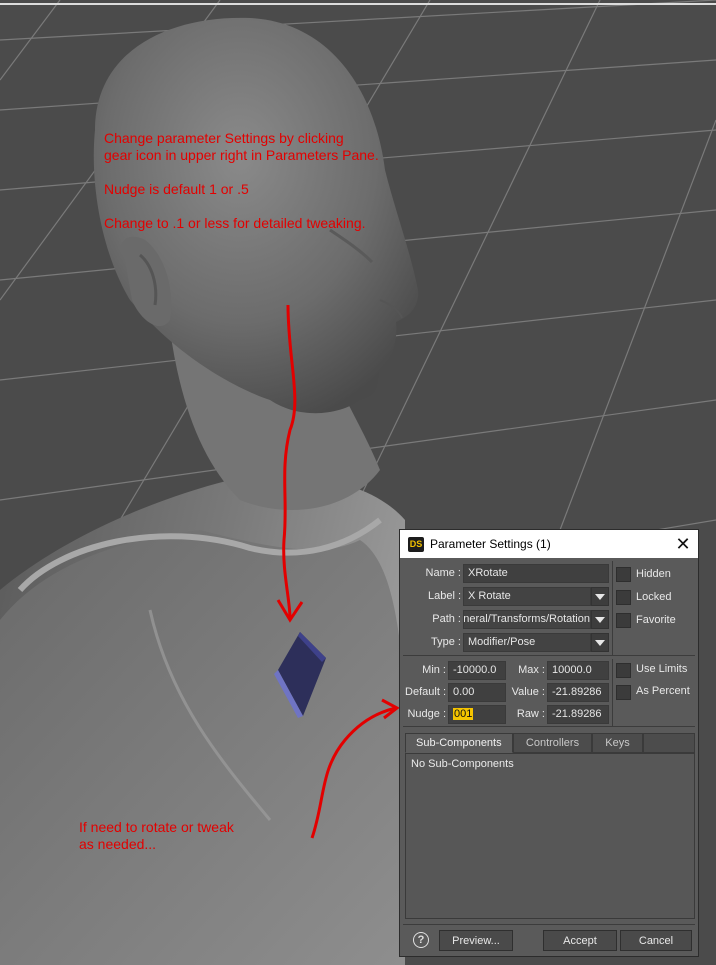 Image resolution: width=716 pixels, height=965 pixels. I want to click on value-label: Value :, so click(528, 692).